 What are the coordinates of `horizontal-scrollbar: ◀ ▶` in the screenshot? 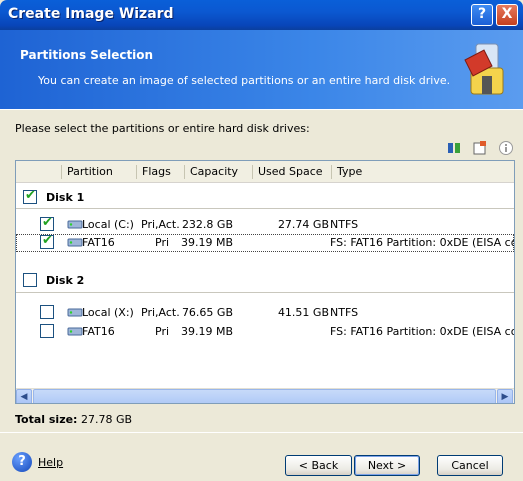 It's located at (265, 395).